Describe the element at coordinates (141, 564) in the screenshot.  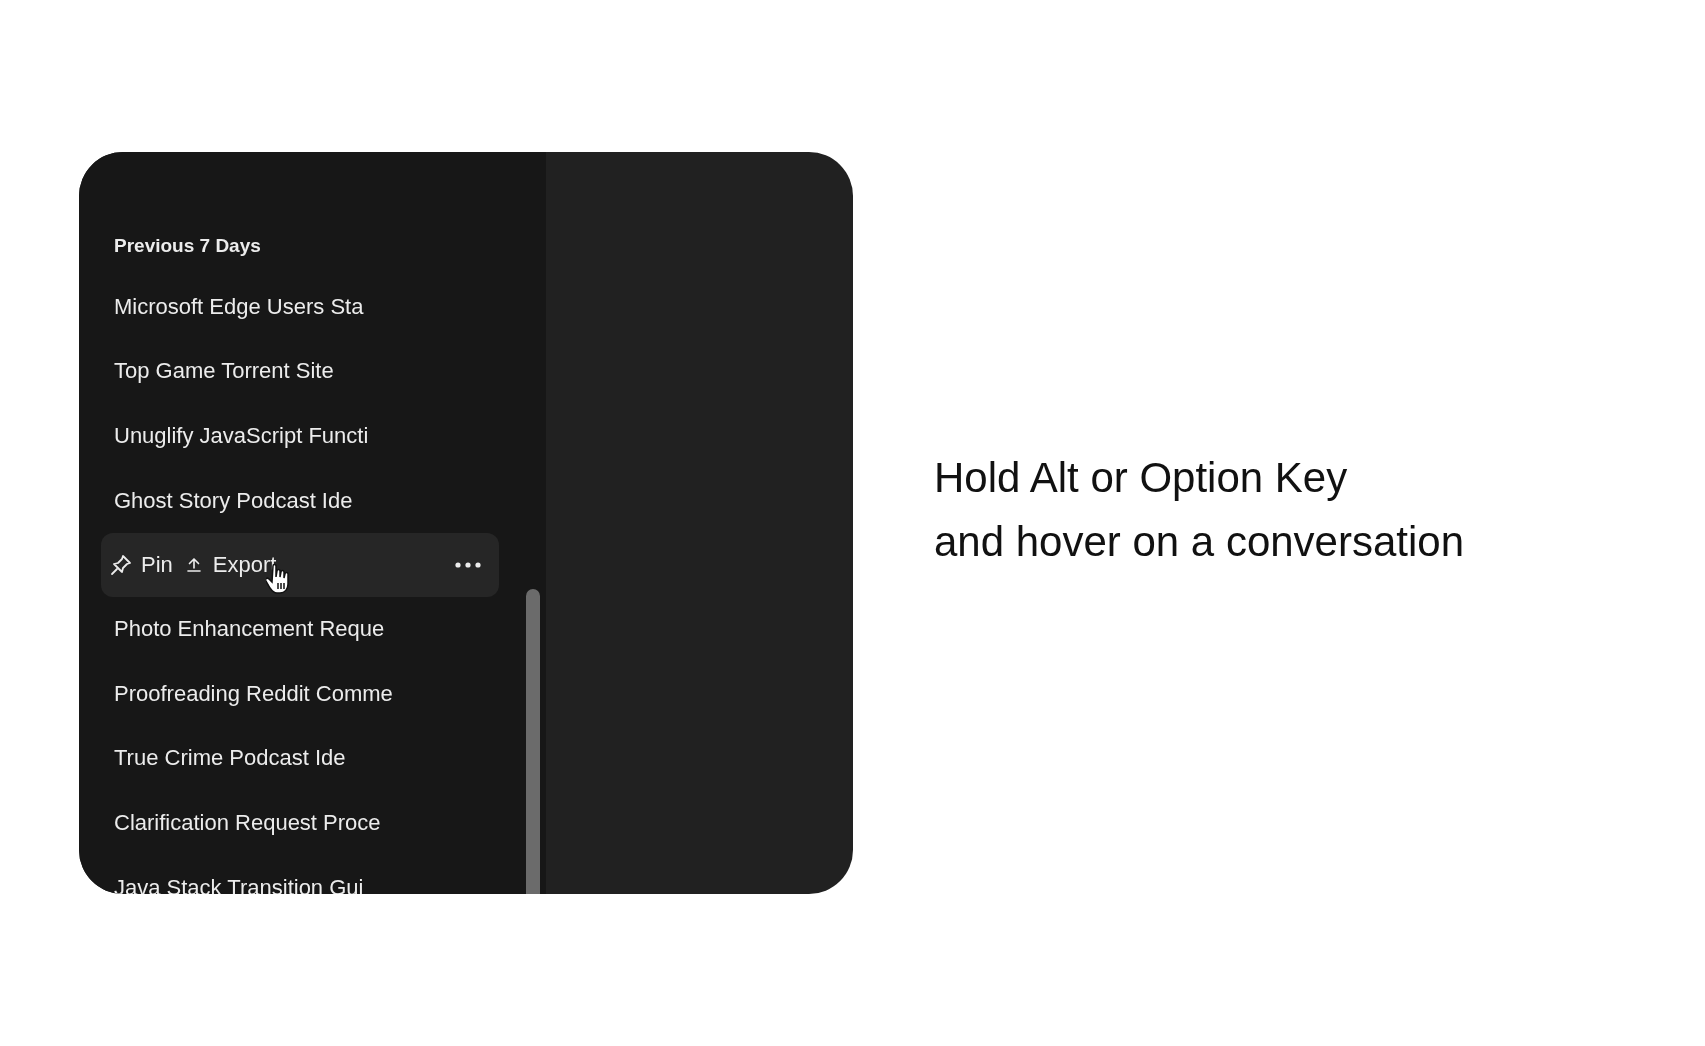
I see `pin-button: Pin` at that location.